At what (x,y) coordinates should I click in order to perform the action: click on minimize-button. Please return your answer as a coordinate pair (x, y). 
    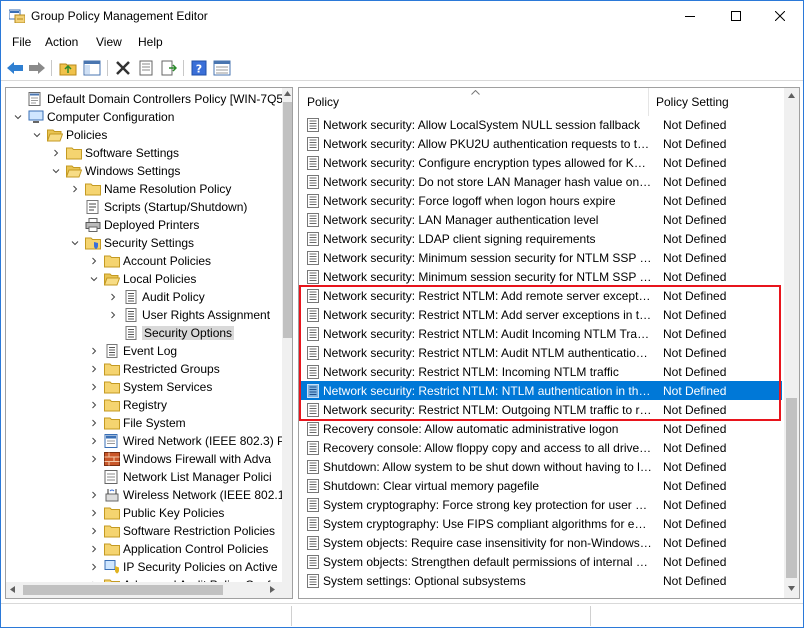
    Looking at the image, I should click on (690, 16).